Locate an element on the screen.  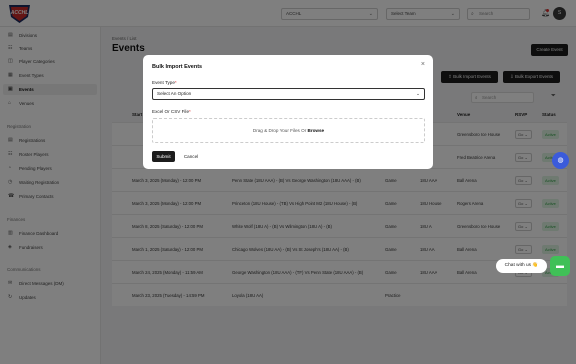
chevron-down-icon: ⌄ is located at coordinates (418, 93).